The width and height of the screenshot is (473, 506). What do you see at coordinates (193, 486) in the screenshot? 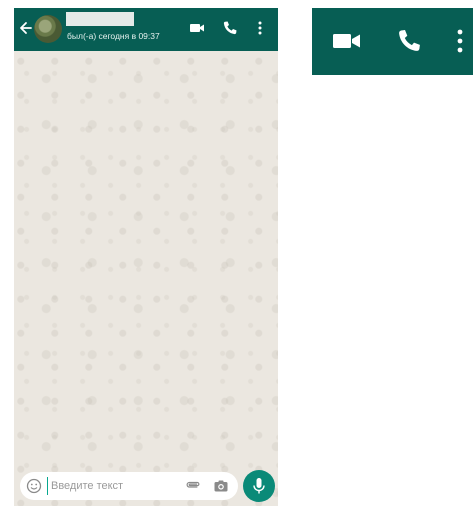
I see `attach-icon` at bounding box center [193, 486].